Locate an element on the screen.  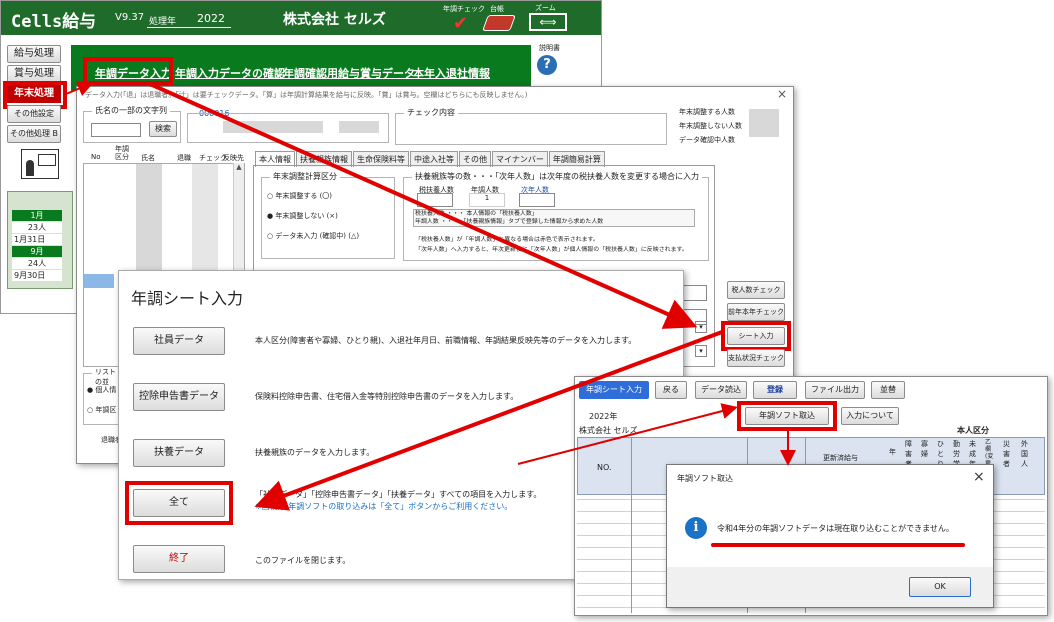
toolbar-load: データ読込 is located at coordinates (721, 390).